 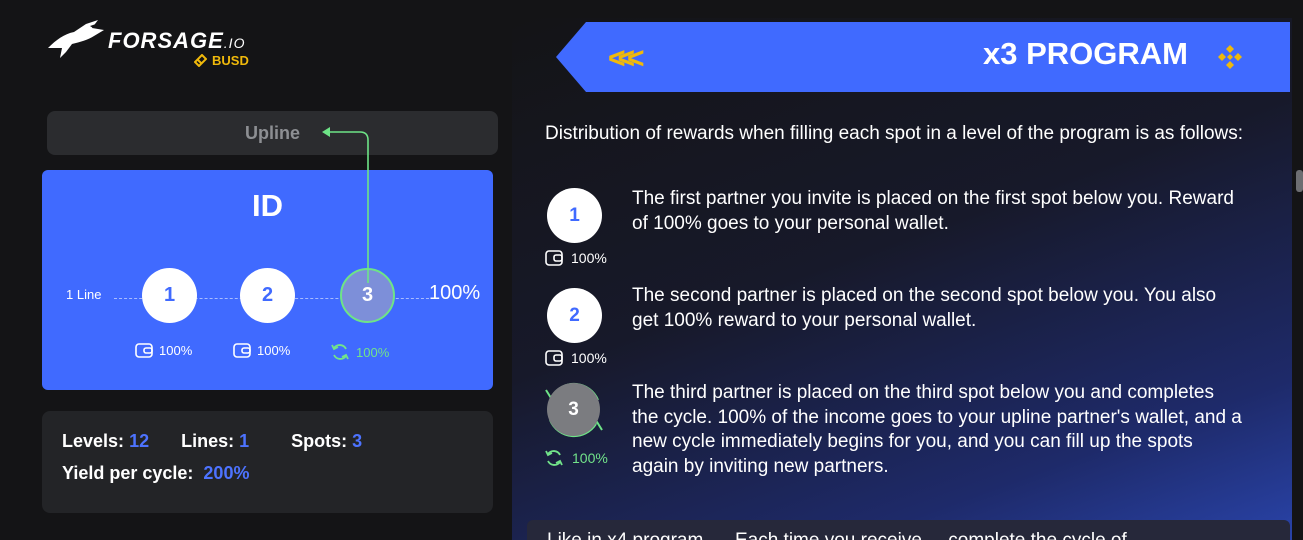 I want to click on item-2-spot: 2, so click(x=574, y=315).